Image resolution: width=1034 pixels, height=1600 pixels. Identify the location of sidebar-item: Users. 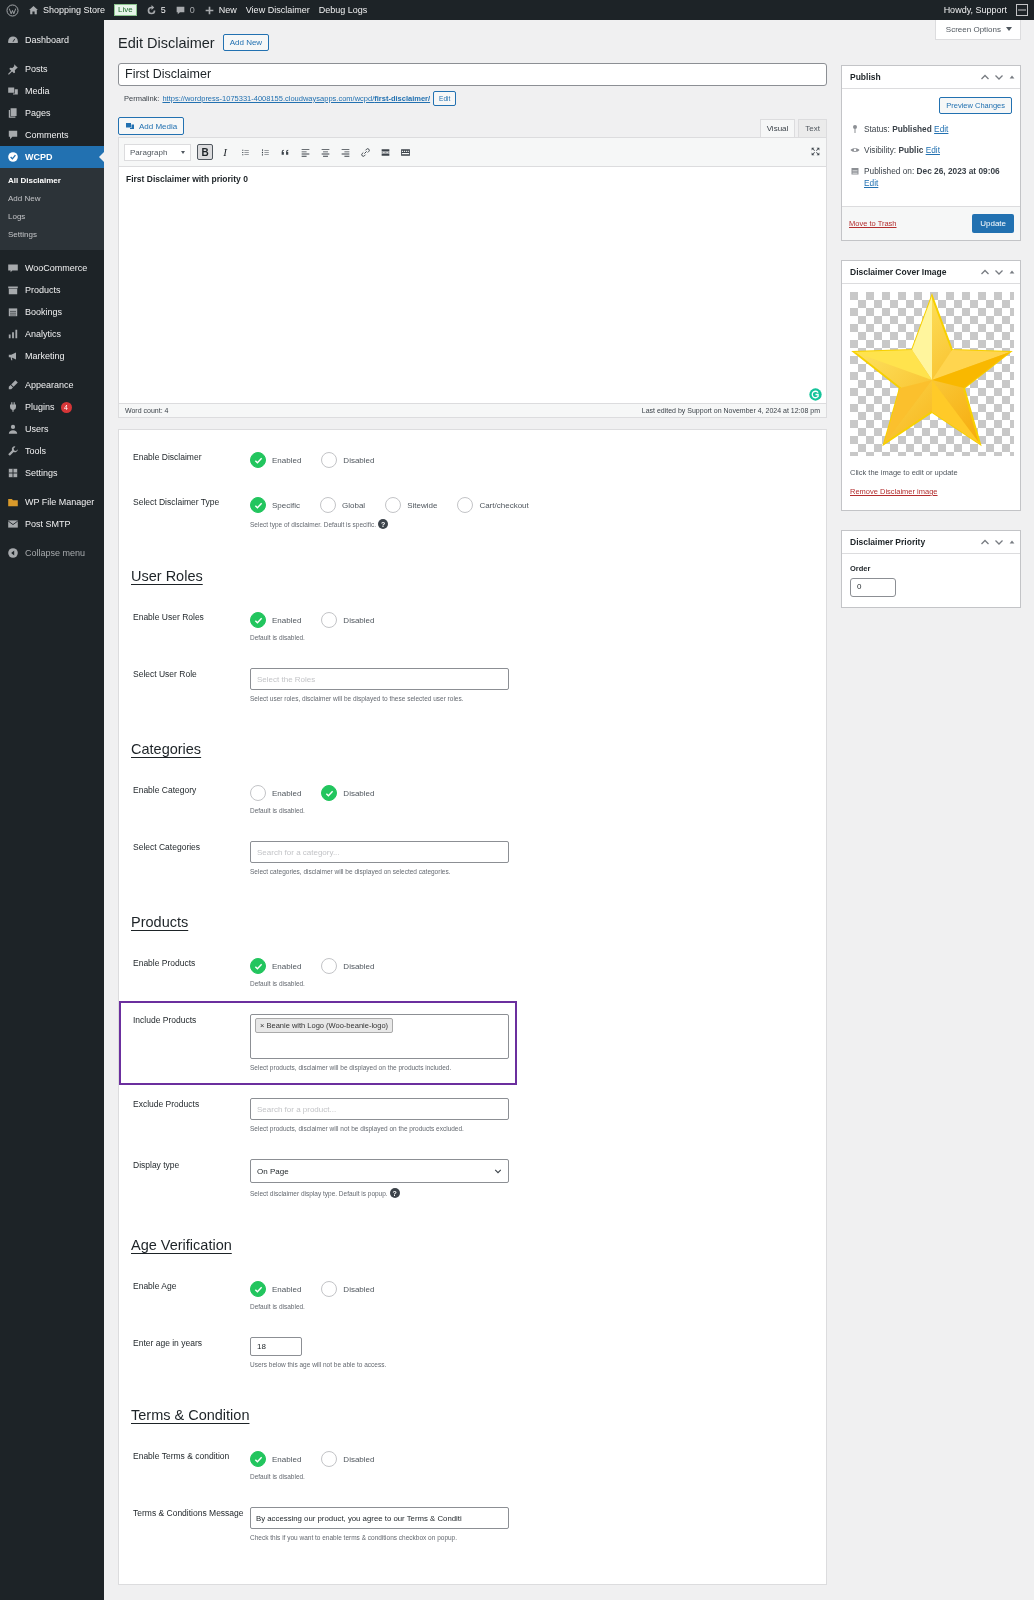
(52, 429).